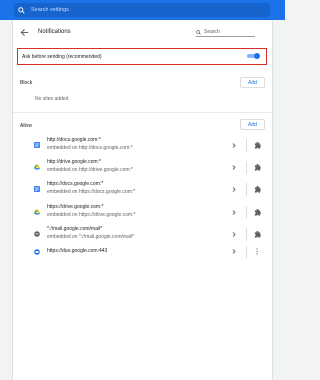 The image size is (320, 380). I want to click on more-vert-icon, so click(257, 251).